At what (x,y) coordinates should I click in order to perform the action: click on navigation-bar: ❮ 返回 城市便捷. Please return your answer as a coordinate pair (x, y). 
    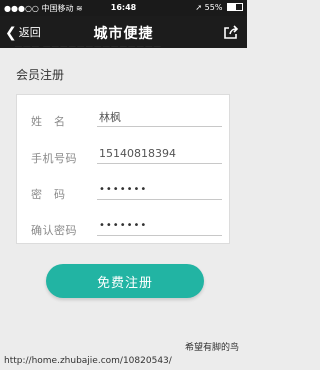
    Looking at the image, I should click on (123, 32).